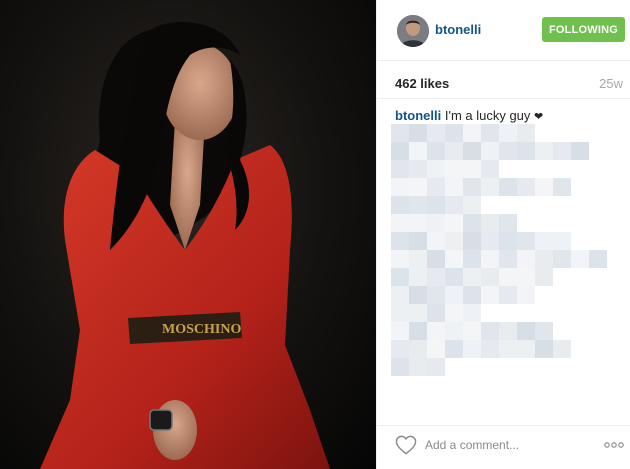 This screenshot has height=469, width=630. What do you see at coordinates (469, 115) in the screenshot?
I see `caption: btonelli I'm a lucky guy ❤` at bounding box center [469, 115].